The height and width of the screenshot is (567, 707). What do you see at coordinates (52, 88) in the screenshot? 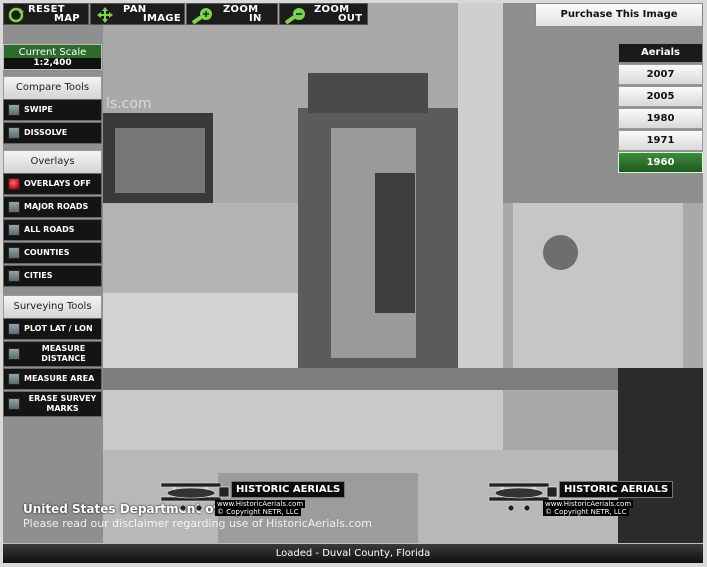
I see `compare-tools-header: Compare Tools` at bounding box center [52, 88].